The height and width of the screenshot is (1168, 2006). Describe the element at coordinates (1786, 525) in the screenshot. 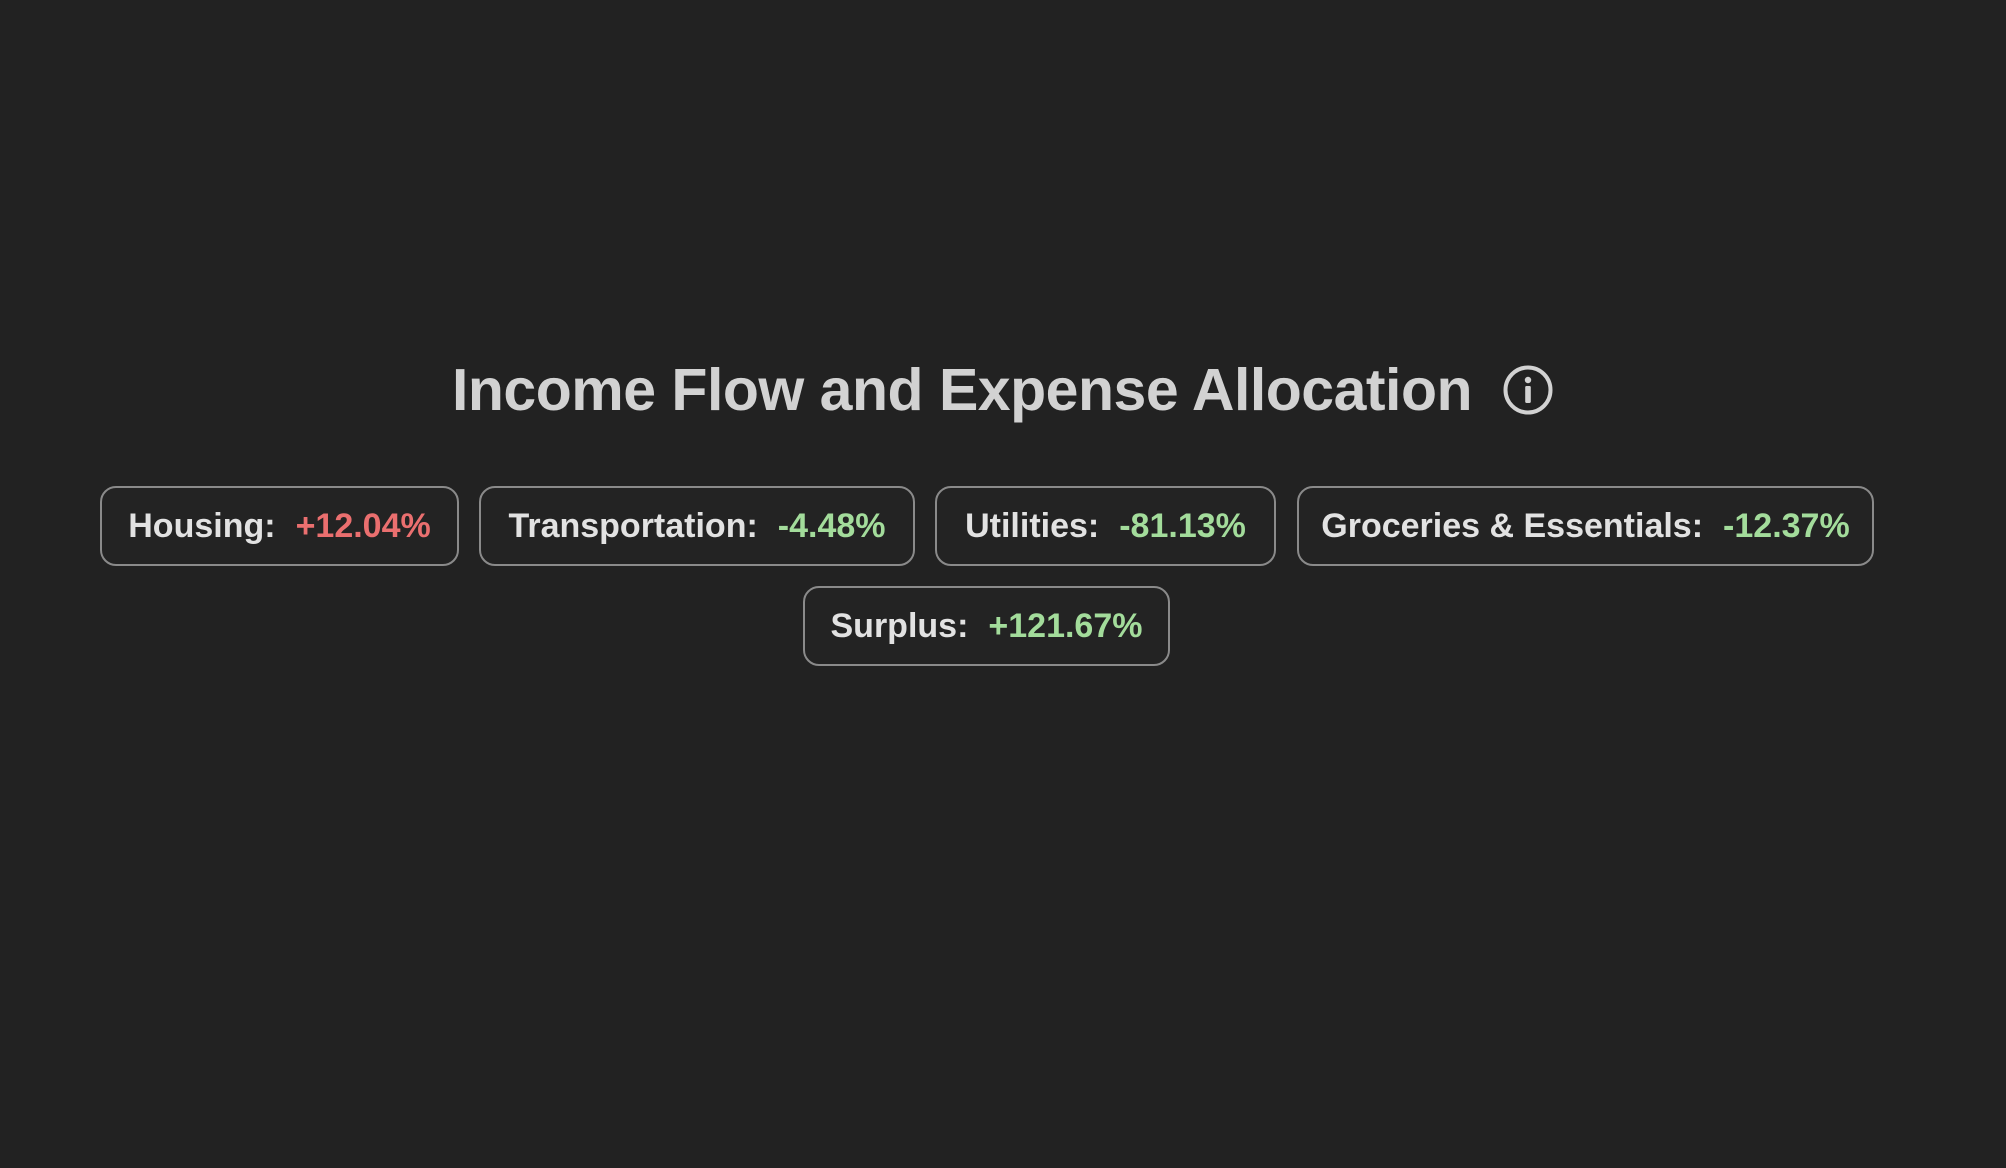

I see `chip-change-value: -12.37%` at that location.